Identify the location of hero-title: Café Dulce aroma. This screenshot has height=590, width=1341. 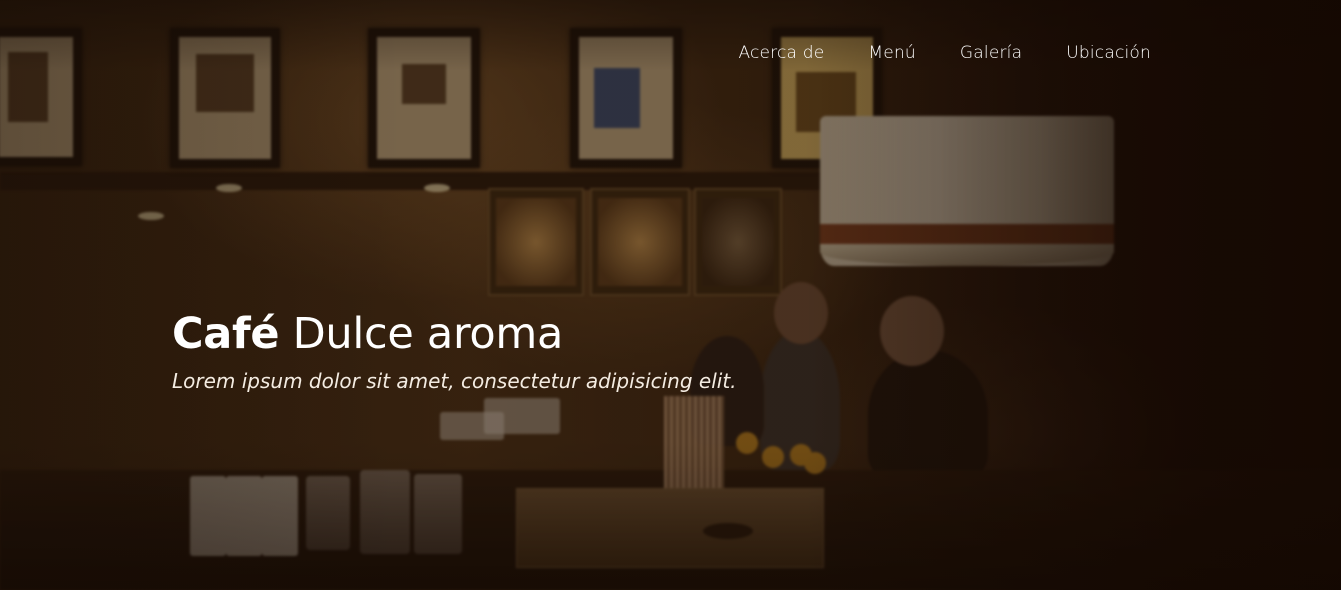
(454, 334).